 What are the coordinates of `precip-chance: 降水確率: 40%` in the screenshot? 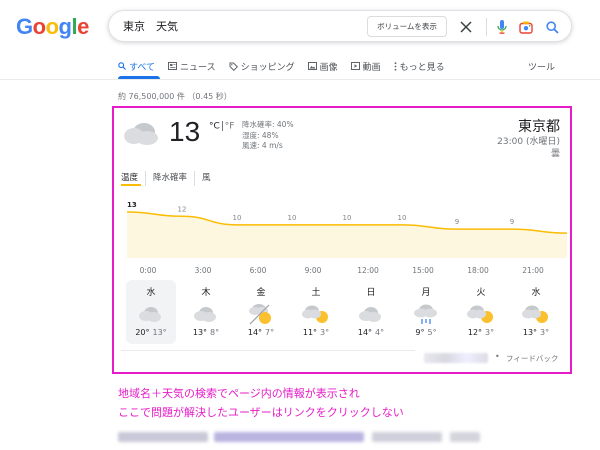 It's located at (268, 124).